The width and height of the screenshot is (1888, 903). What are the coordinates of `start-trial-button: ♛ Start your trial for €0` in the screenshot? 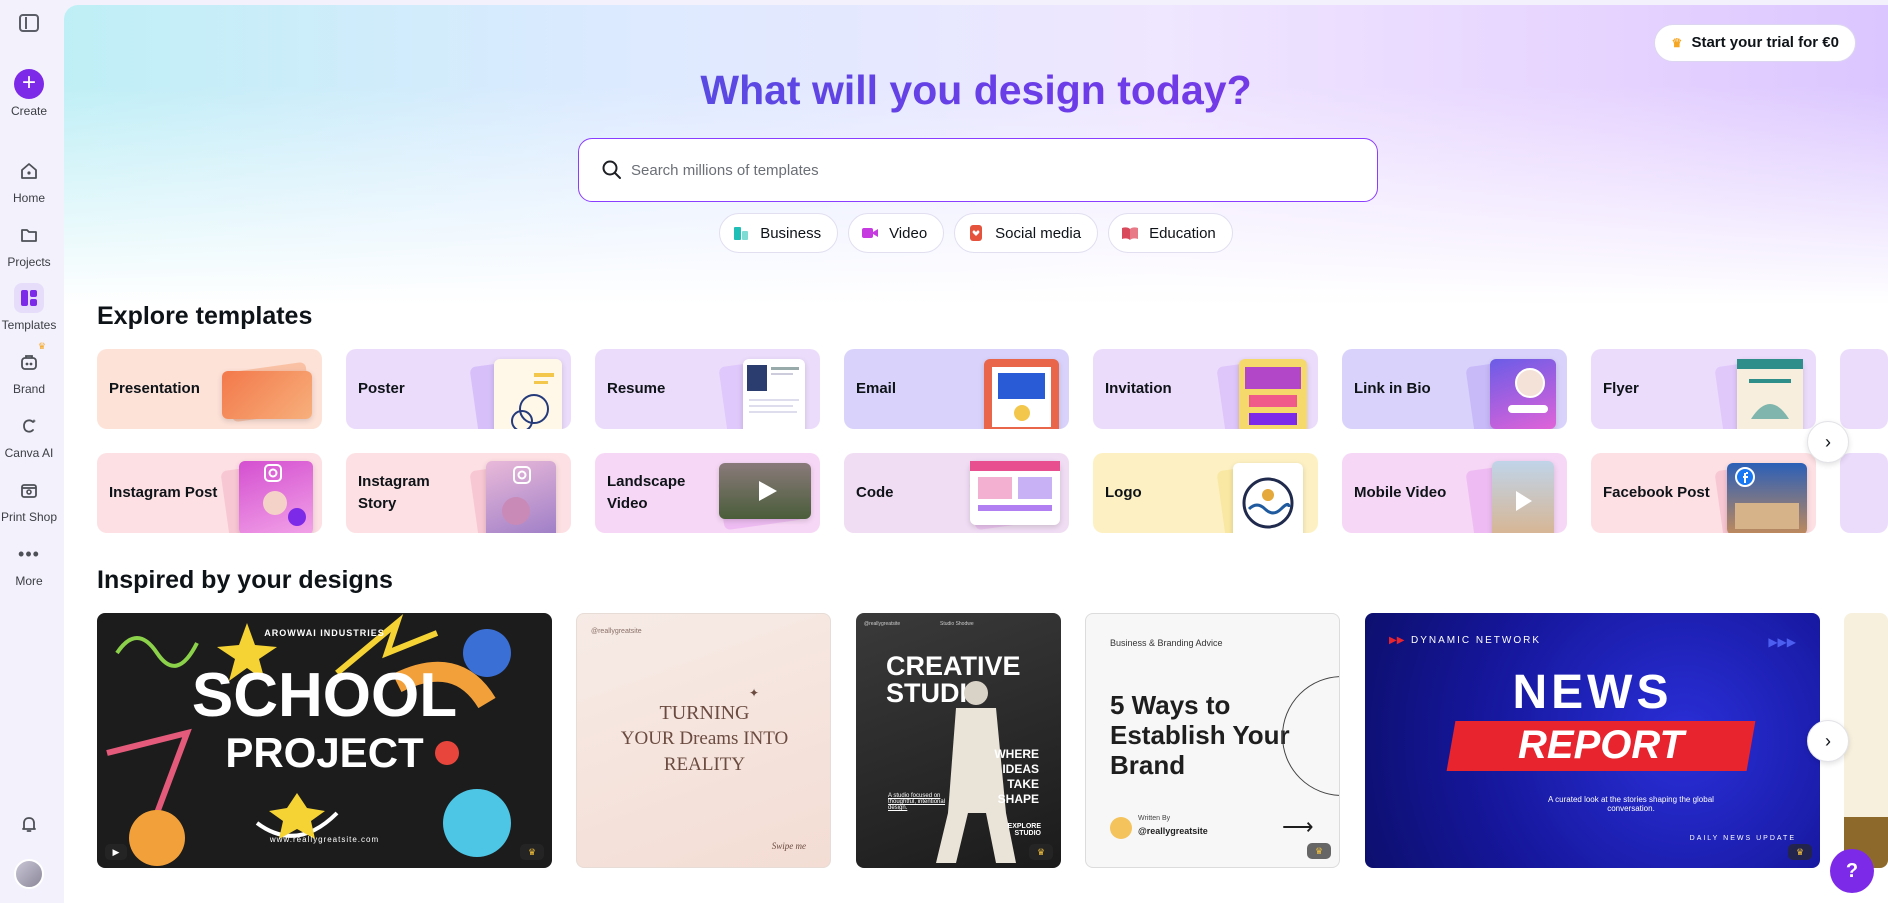 It's located at (1755, 43).